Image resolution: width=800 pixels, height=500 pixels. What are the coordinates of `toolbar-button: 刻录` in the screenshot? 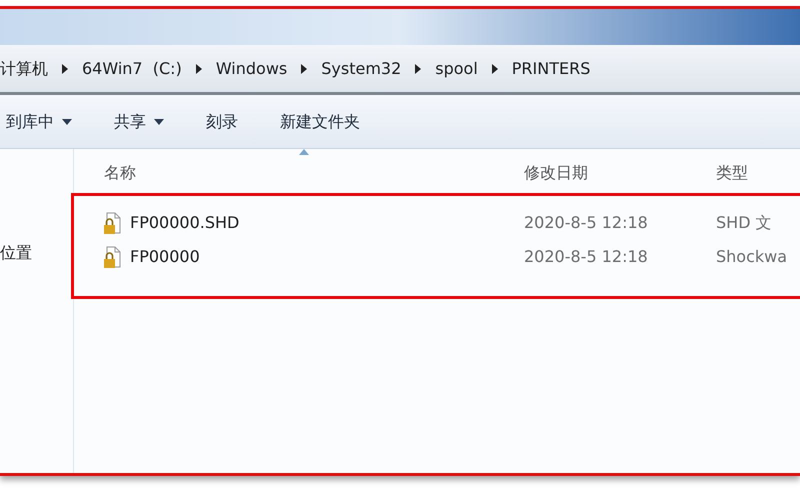 It's located at (222, 122).